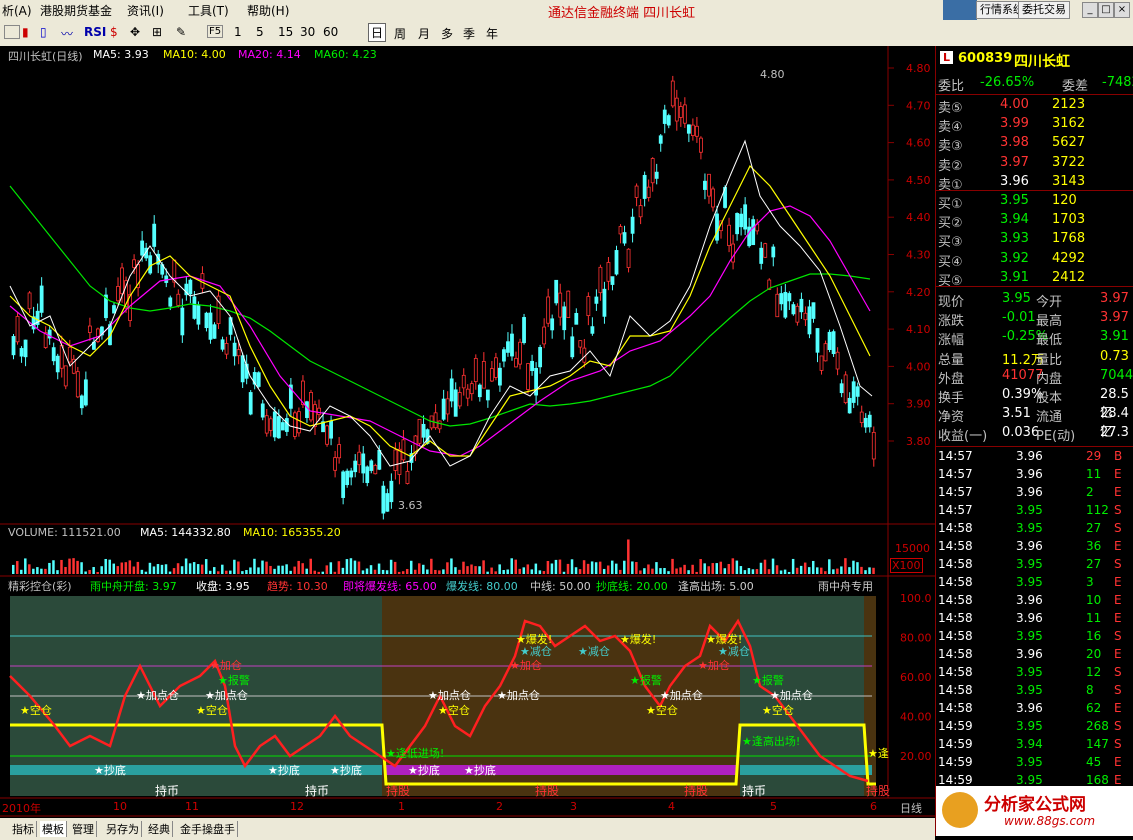  I want to click on period-15: 15, so click(285, 32).